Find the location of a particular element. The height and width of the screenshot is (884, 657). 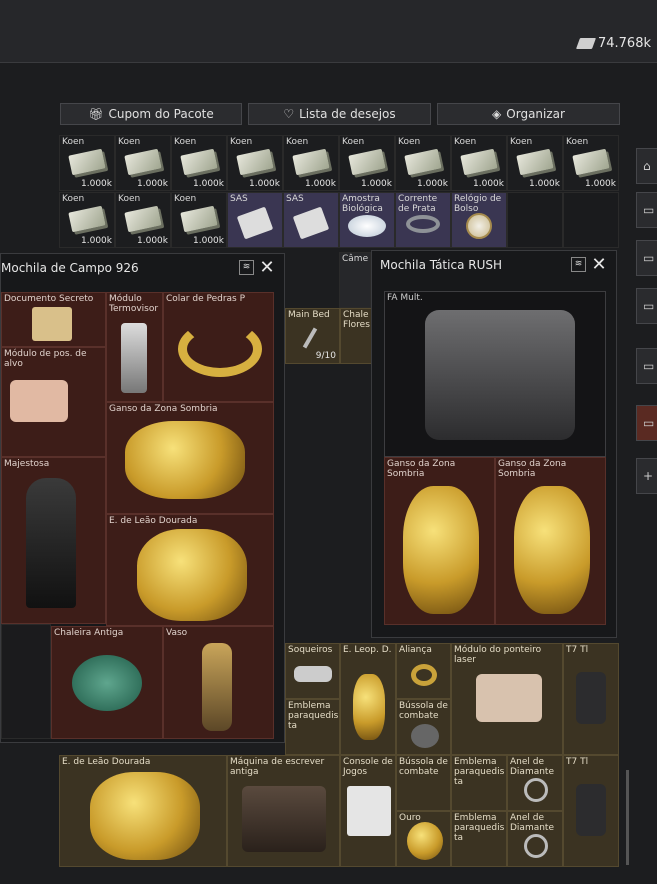

stash-item: Módulo do ponteiro laser is located at coordinates (507, 699).